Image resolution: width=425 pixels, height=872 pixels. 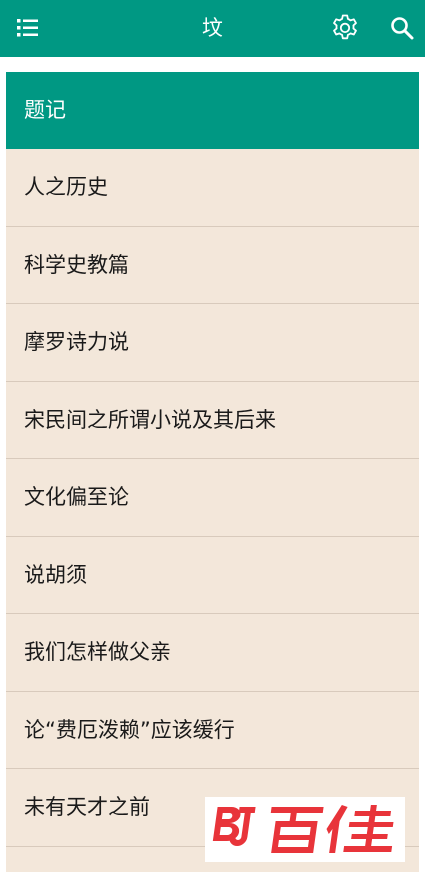 I want to click on search-button, so click(x=402, y=28).